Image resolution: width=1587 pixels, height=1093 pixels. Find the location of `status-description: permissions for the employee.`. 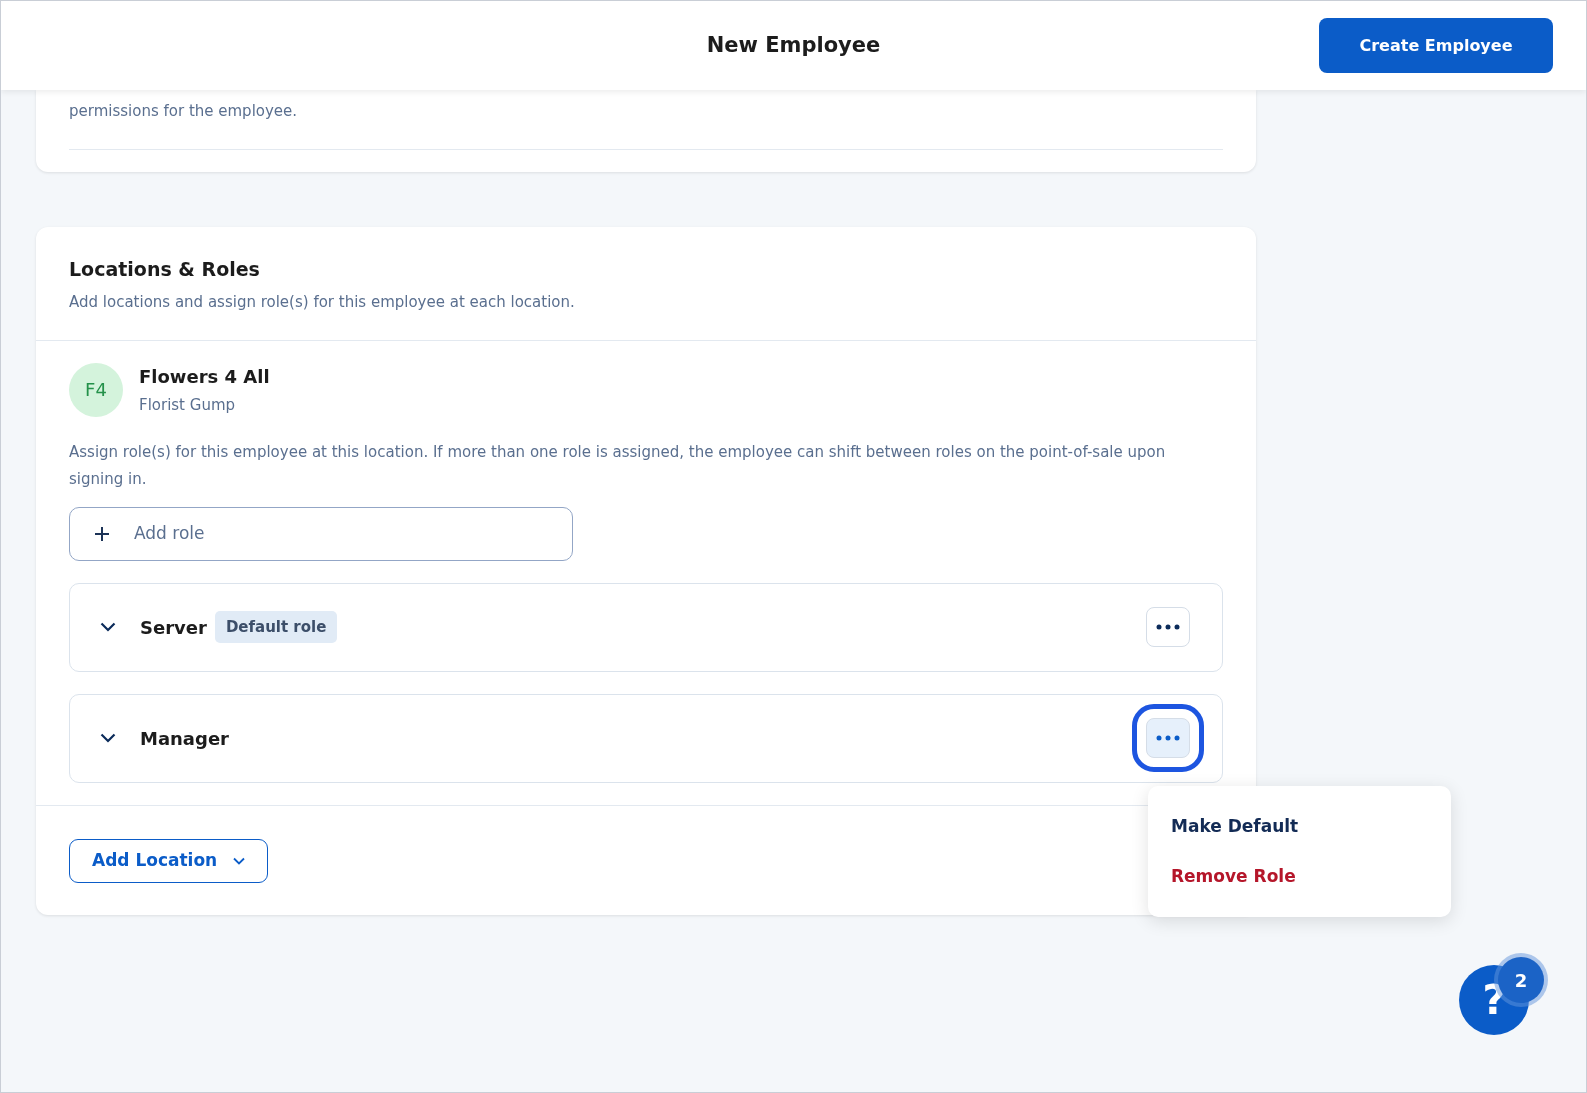

status-description: permissions for the employee. is located at coordinates (646, 125).